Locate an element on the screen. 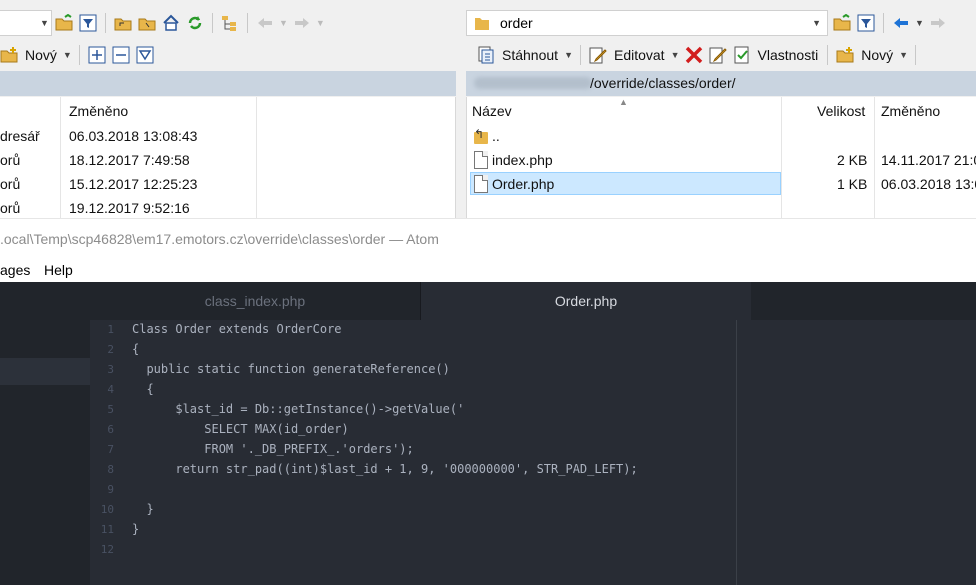 The image size is (976, 585). line-number-gutter: 1 2 3 4 5 6 7 8 9 10 11 12 is located at coordinates (107, 452).